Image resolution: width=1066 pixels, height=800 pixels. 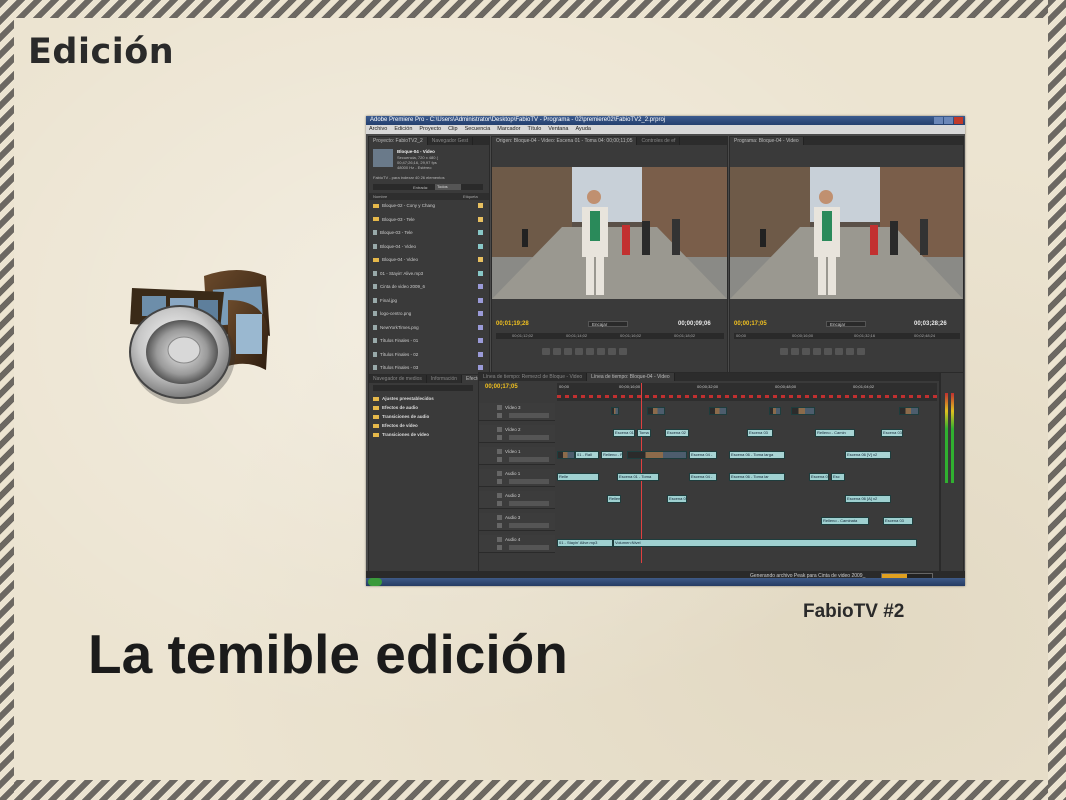 What do you see at coordinates (624, 433) in the screenshot?
I see `timeline-clip: Escena 01` at bounding box center [624, 433].